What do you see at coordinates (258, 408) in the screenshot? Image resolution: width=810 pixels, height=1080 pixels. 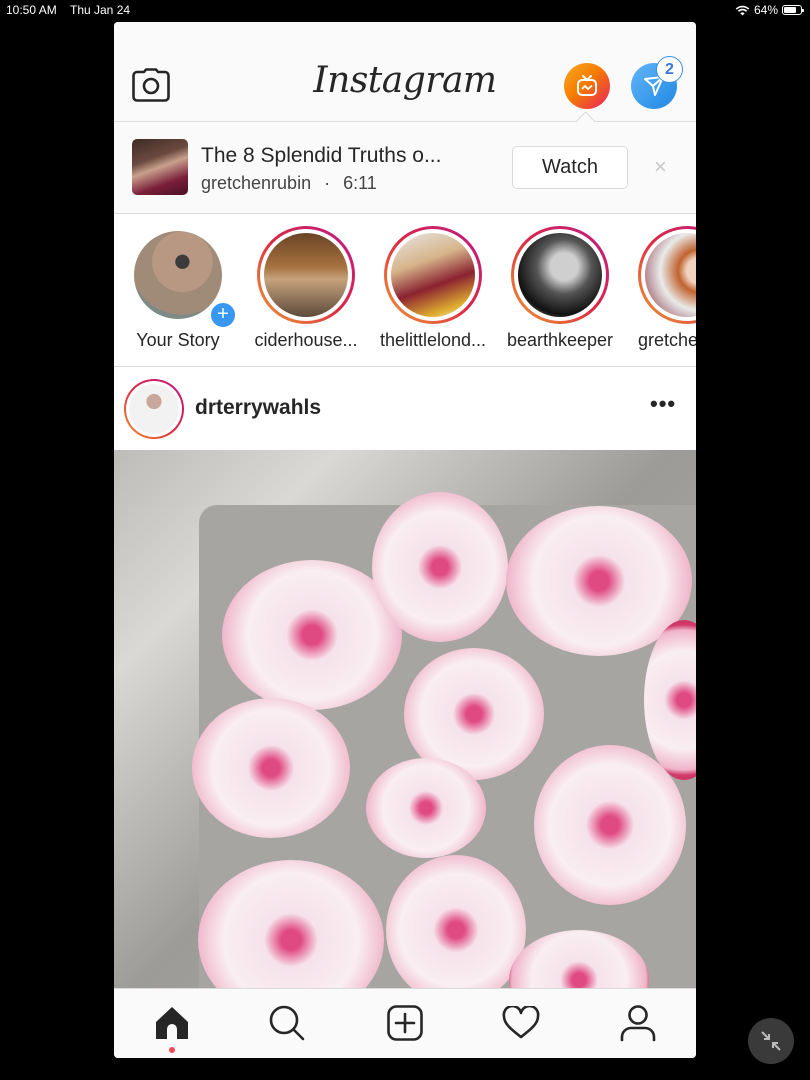 I see `post-author-username: drterrywahls` at bounding box center [258, 408].